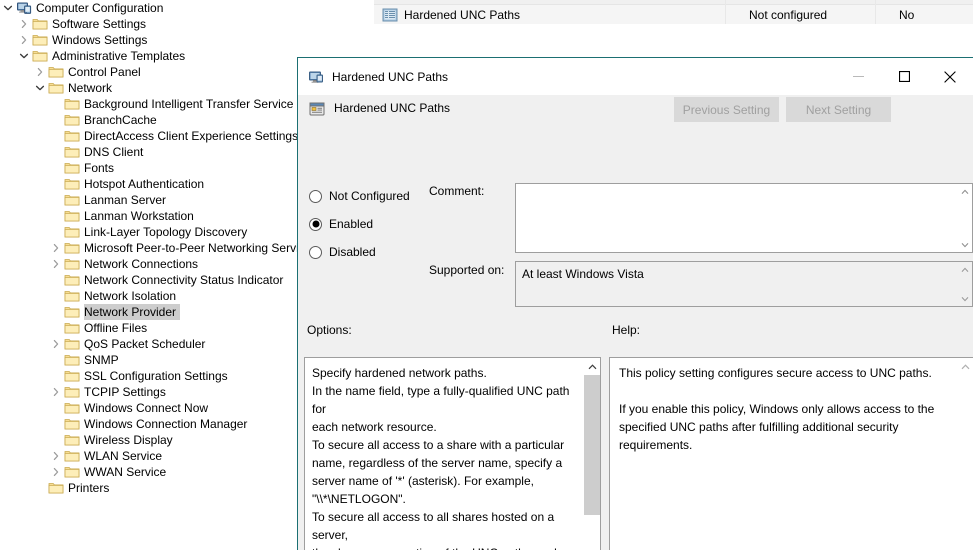  What do you see at coordinates (187, 8) in the screenshot?
I see `tree-item-computer-configuration: Computer Configuration` at bounding box center [187, 8].